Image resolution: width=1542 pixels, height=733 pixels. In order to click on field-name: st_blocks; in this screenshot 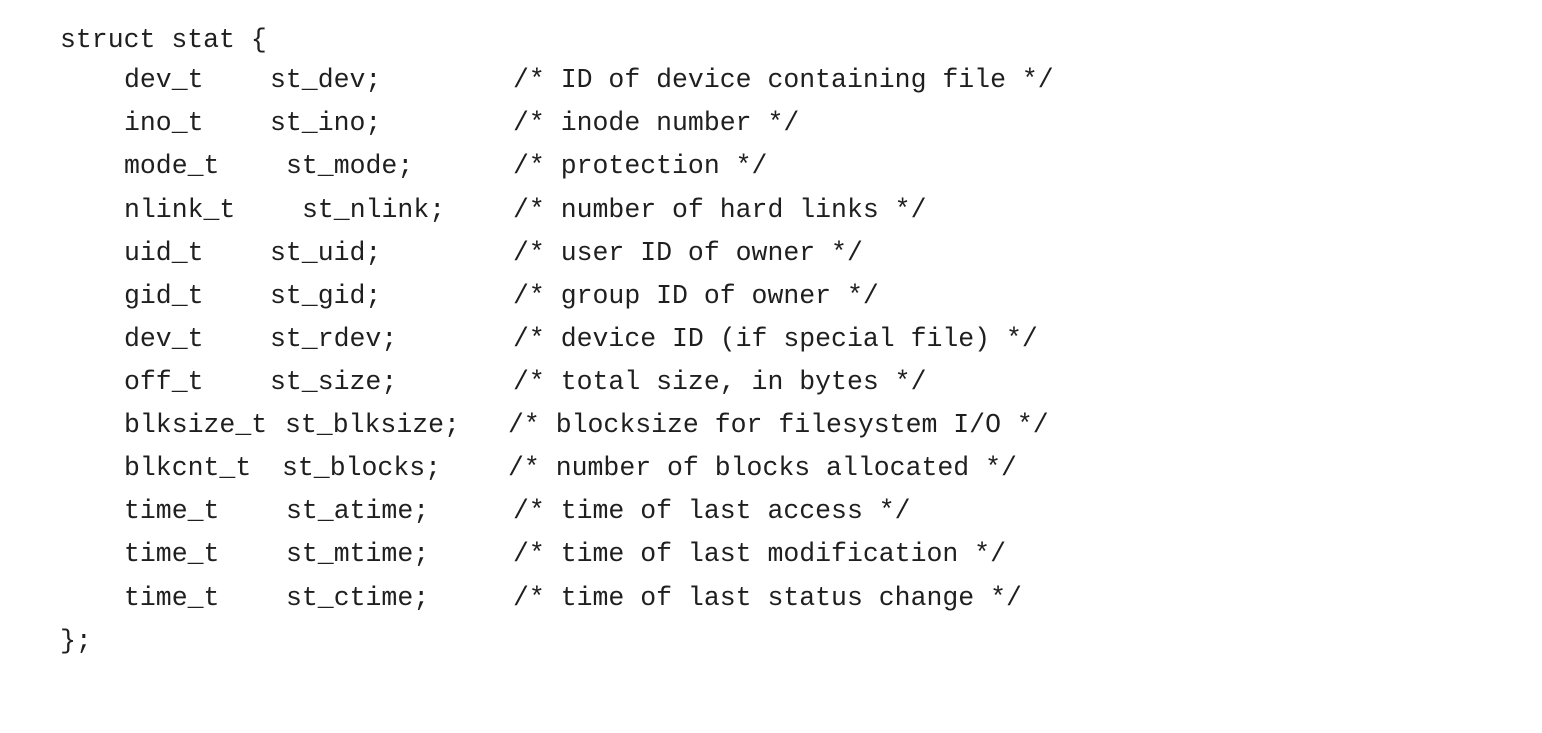, I will do `click(362, 468)`.